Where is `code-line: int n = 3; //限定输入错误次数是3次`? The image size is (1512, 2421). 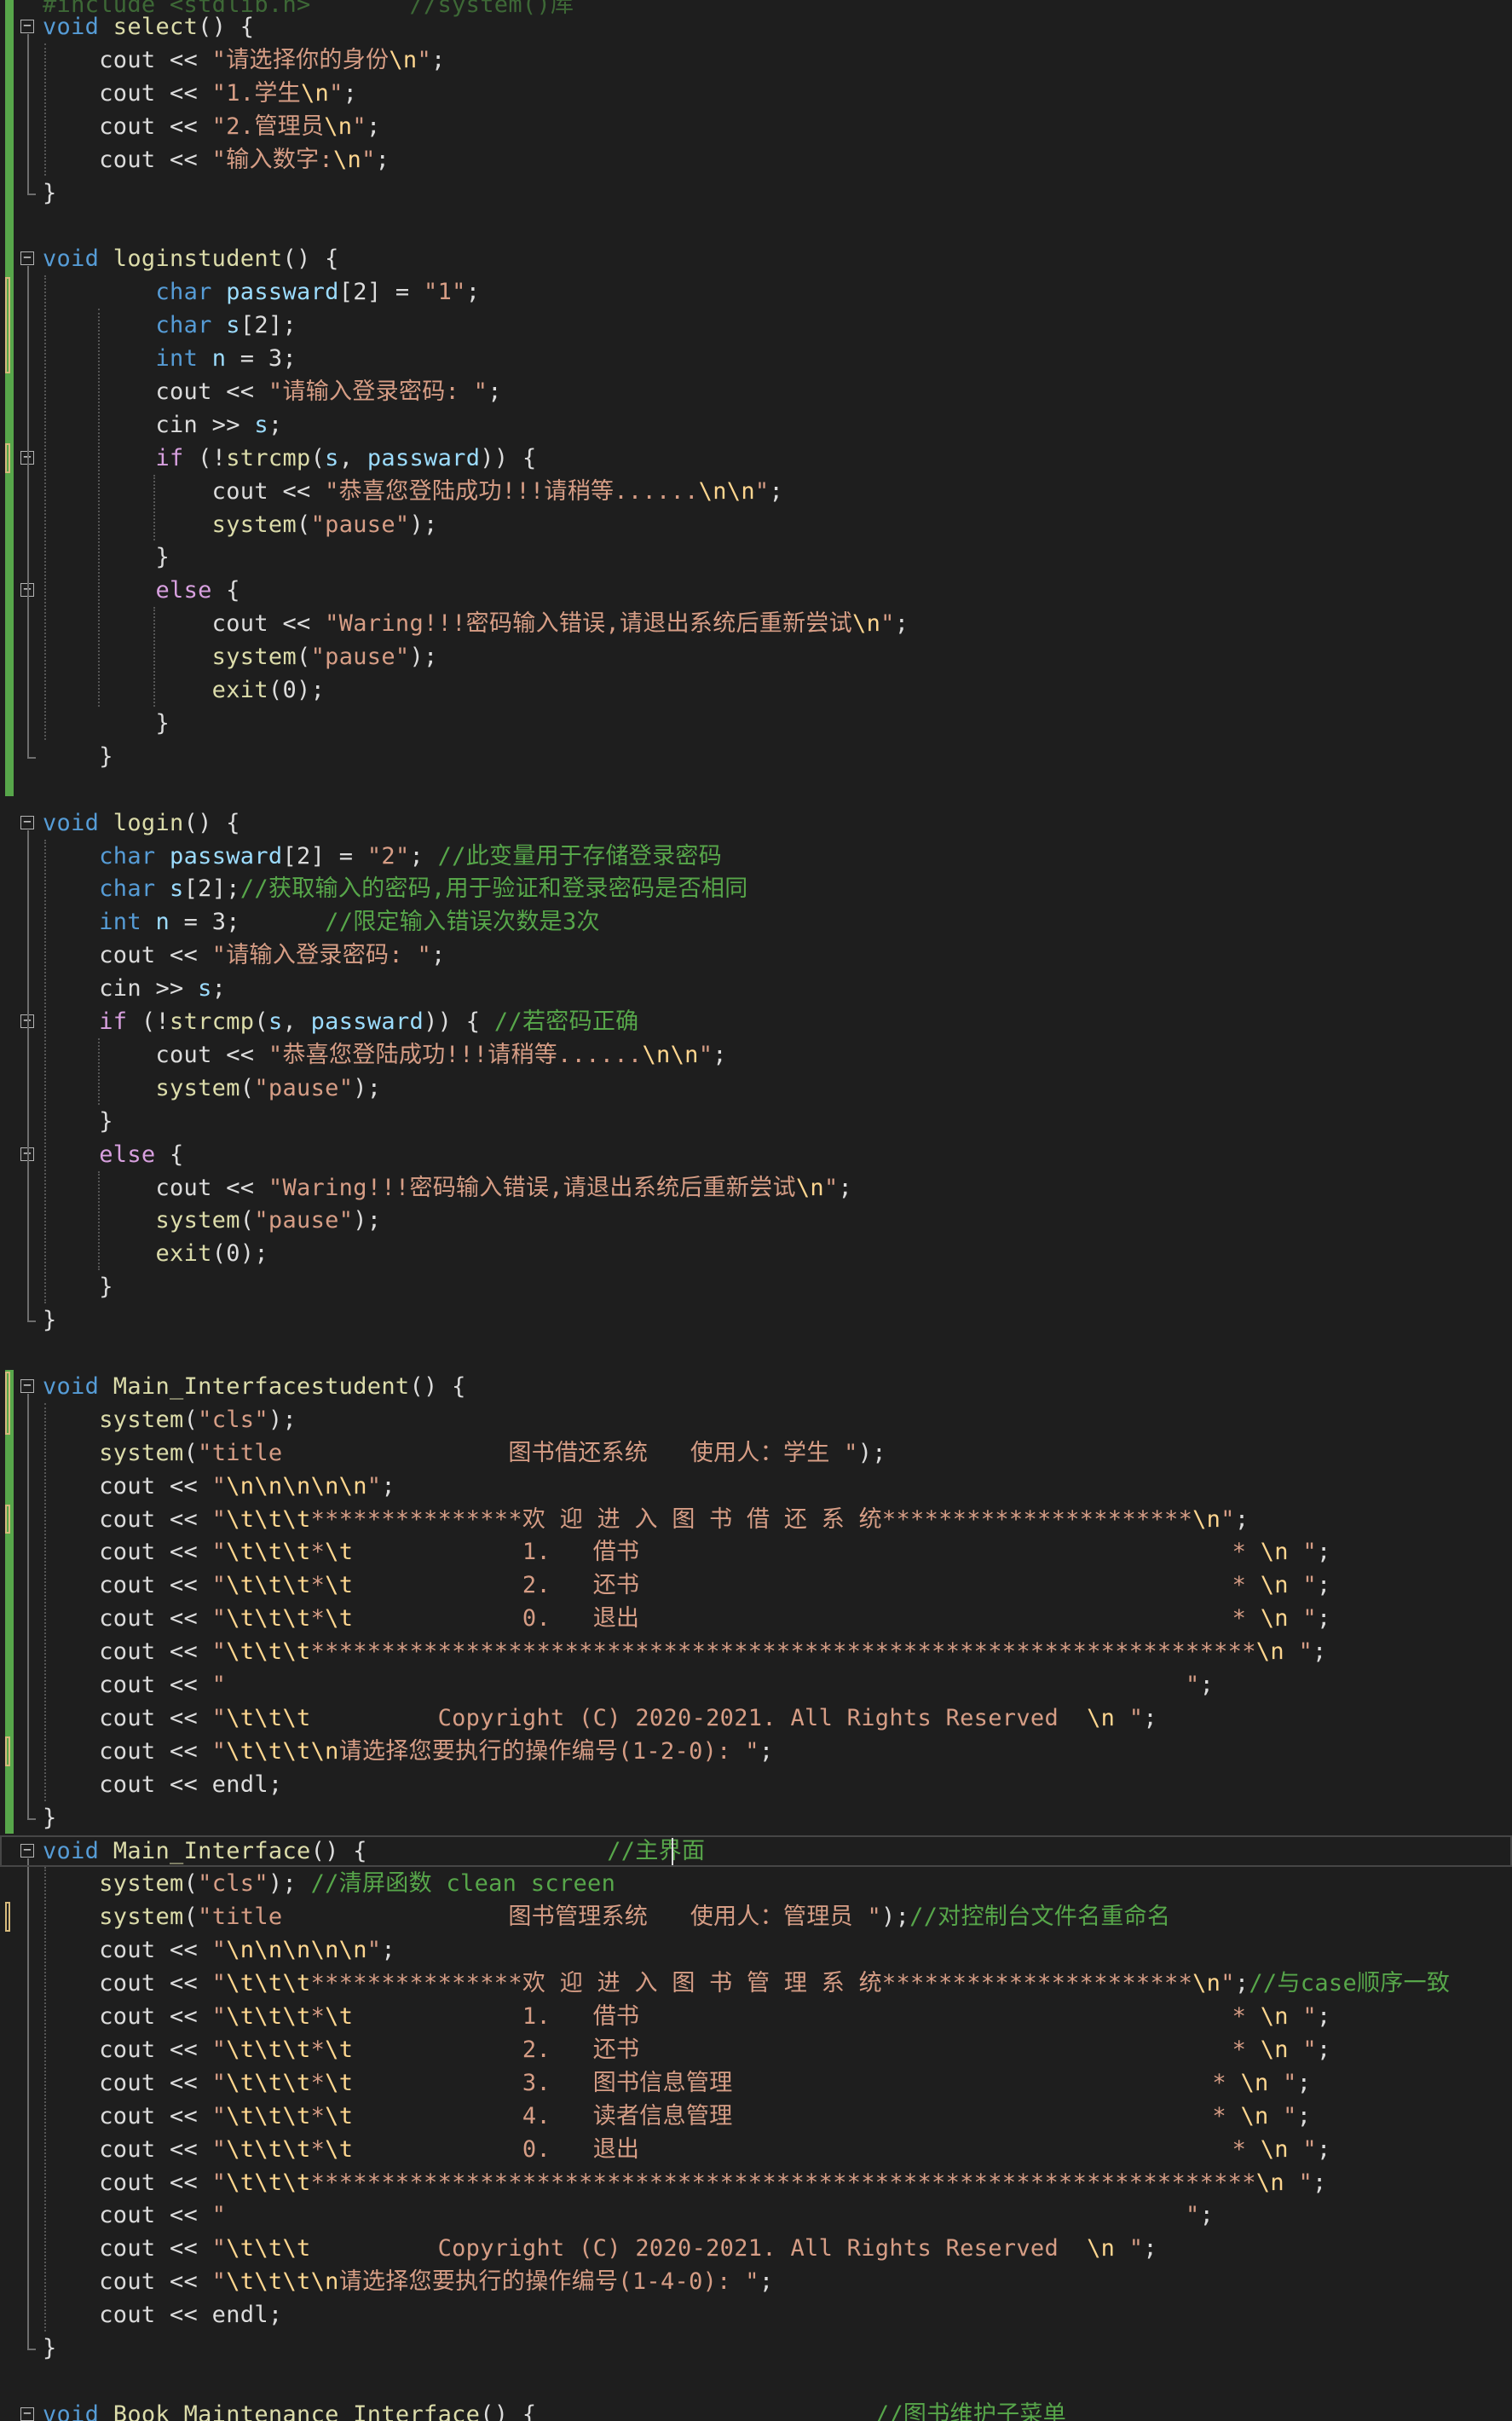 code-line: int n = 3; //限定输入错误次数是3次 is located at coordinates (756, 922).